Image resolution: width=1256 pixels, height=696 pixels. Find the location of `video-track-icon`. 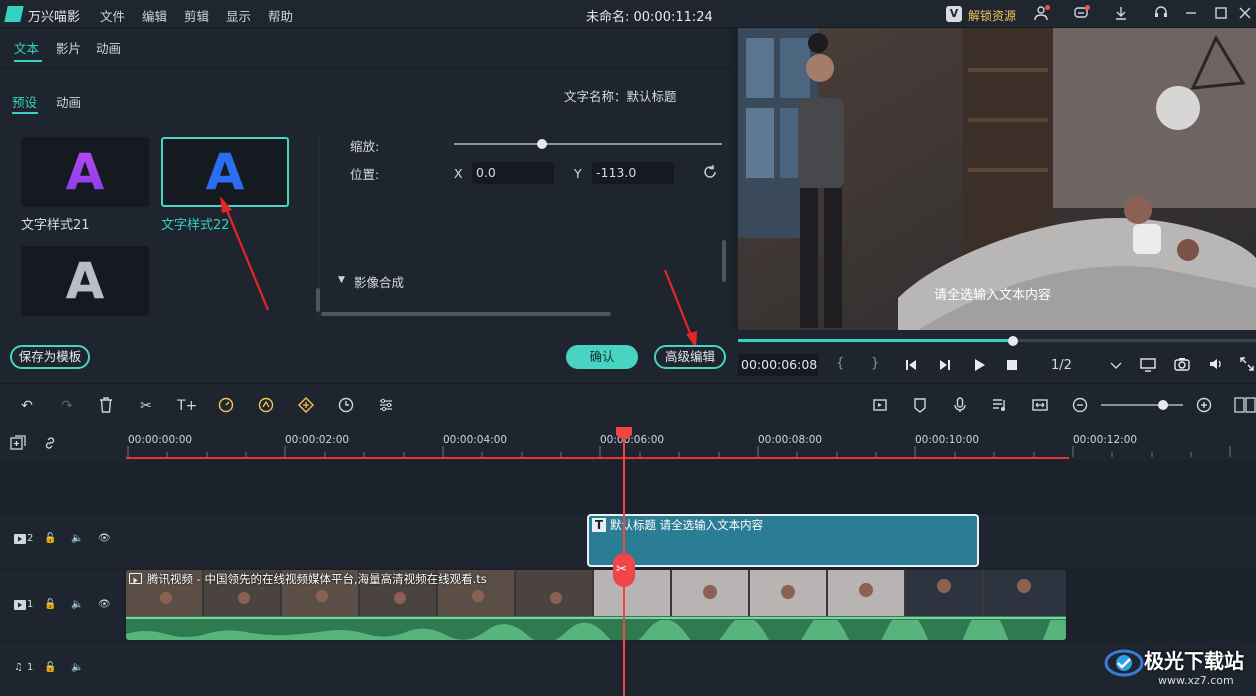

video-track-icon is located at coordinates (20, 606).